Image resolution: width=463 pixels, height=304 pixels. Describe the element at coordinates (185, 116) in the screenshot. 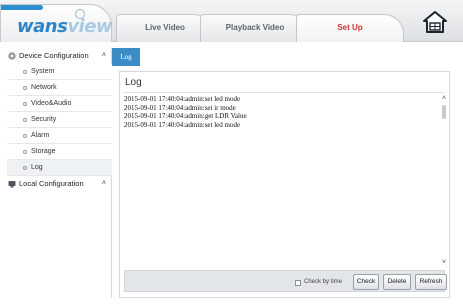

I see `log-entry: 2015-09-01 17:40:04:admin:get LDR Value` at that location.